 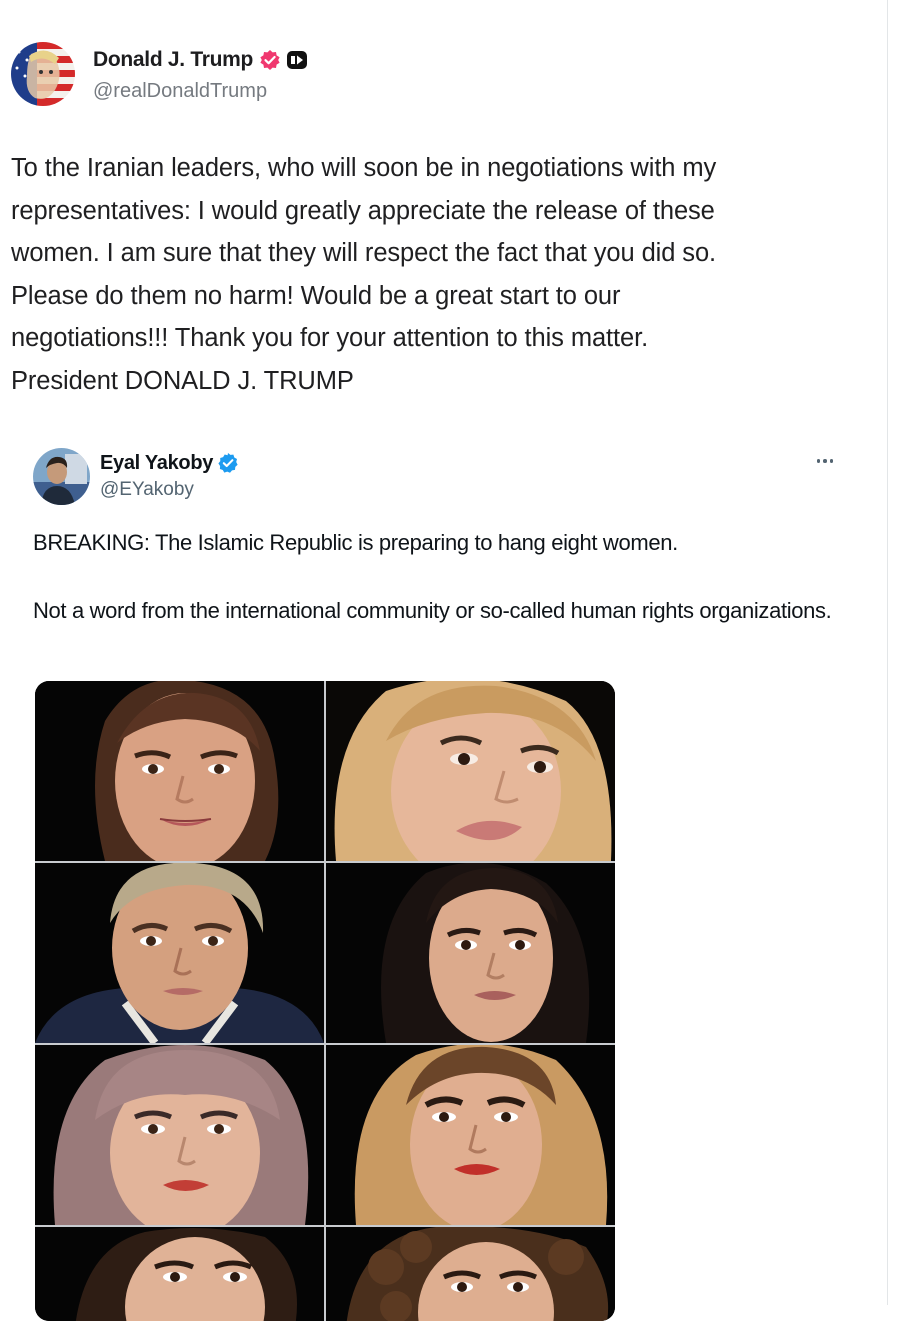 I want to click on blue-check-icon, so click(x=228, y=463).